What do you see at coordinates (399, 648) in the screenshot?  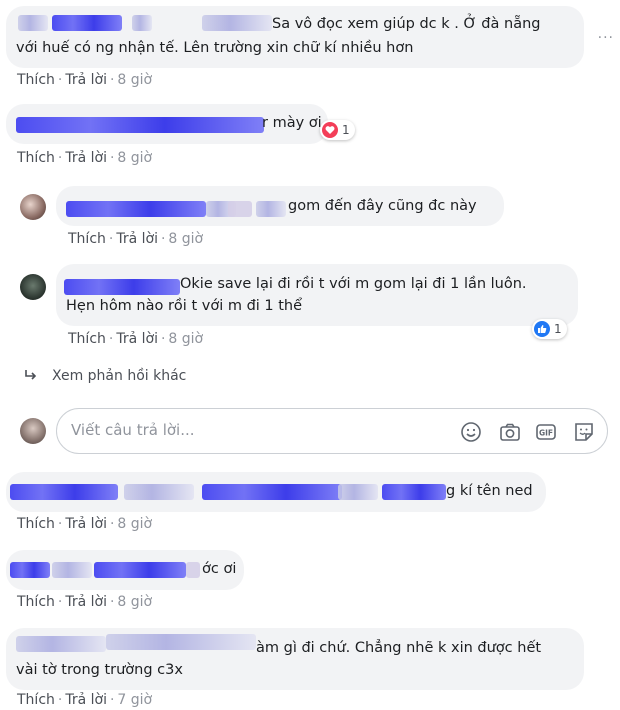 I see `comment-text: àm gì đi chứ. Chẳng nhẽ k xin được hết` at bounding box center [399, 648].